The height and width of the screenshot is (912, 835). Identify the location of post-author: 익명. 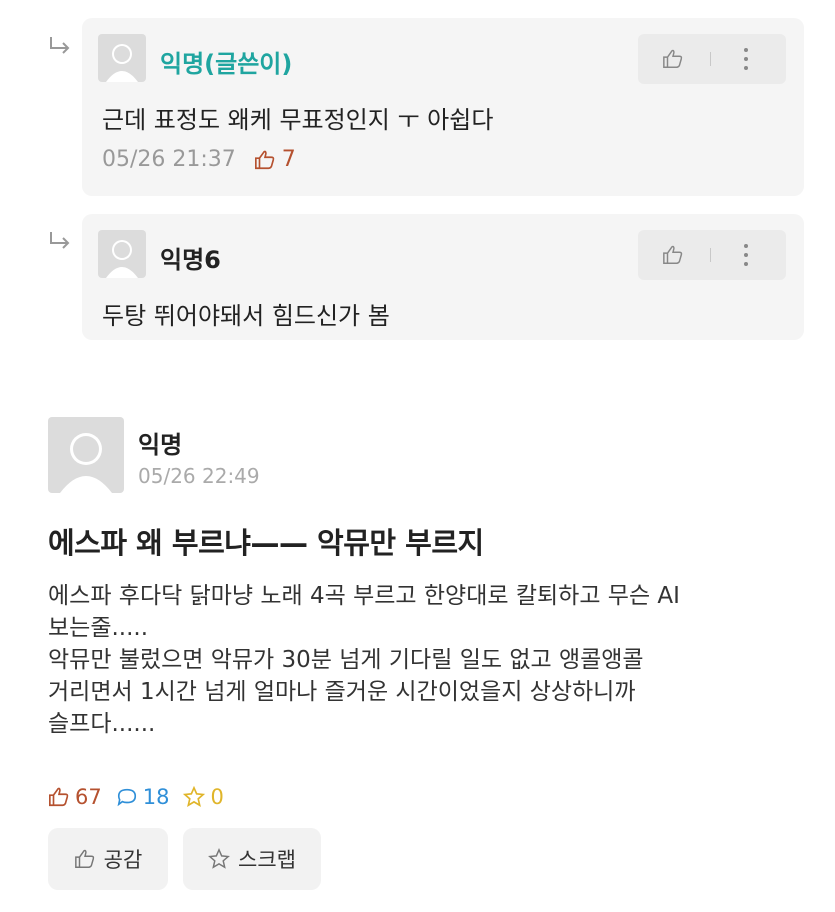
(160, 445).